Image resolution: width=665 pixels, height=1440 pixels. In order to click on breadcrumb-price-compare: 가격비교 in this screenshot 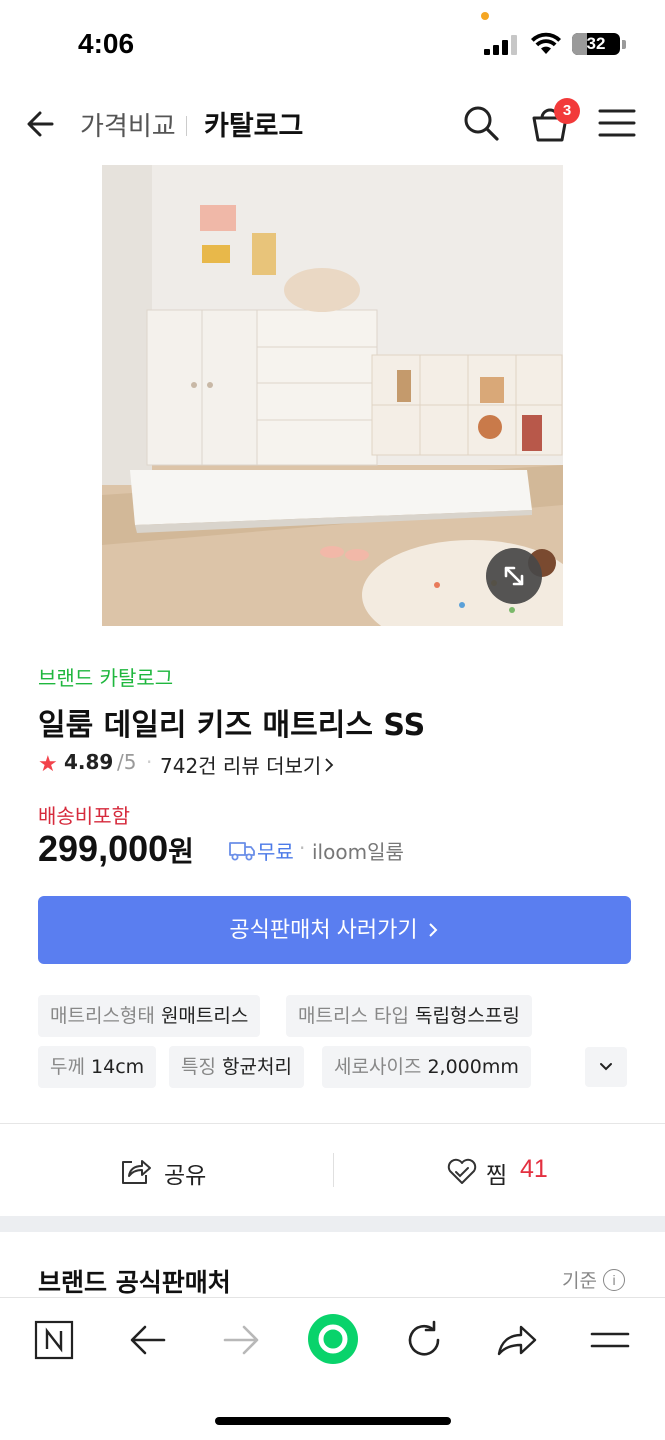, I will do `click(128, 124)`.